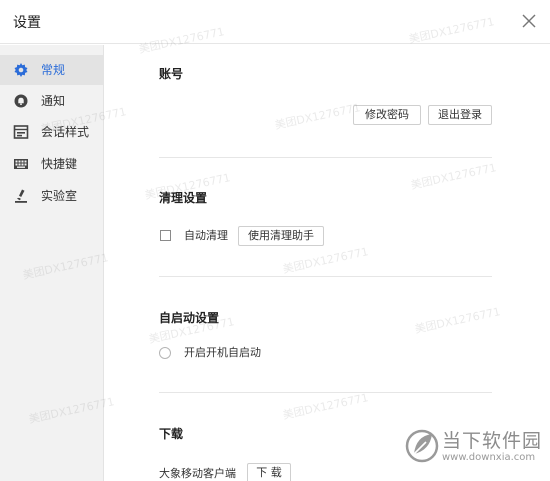 The width and height of the screenshot is (550, 481). I want to click on sidebar-item-label: 会话样式, so click(65, 132).